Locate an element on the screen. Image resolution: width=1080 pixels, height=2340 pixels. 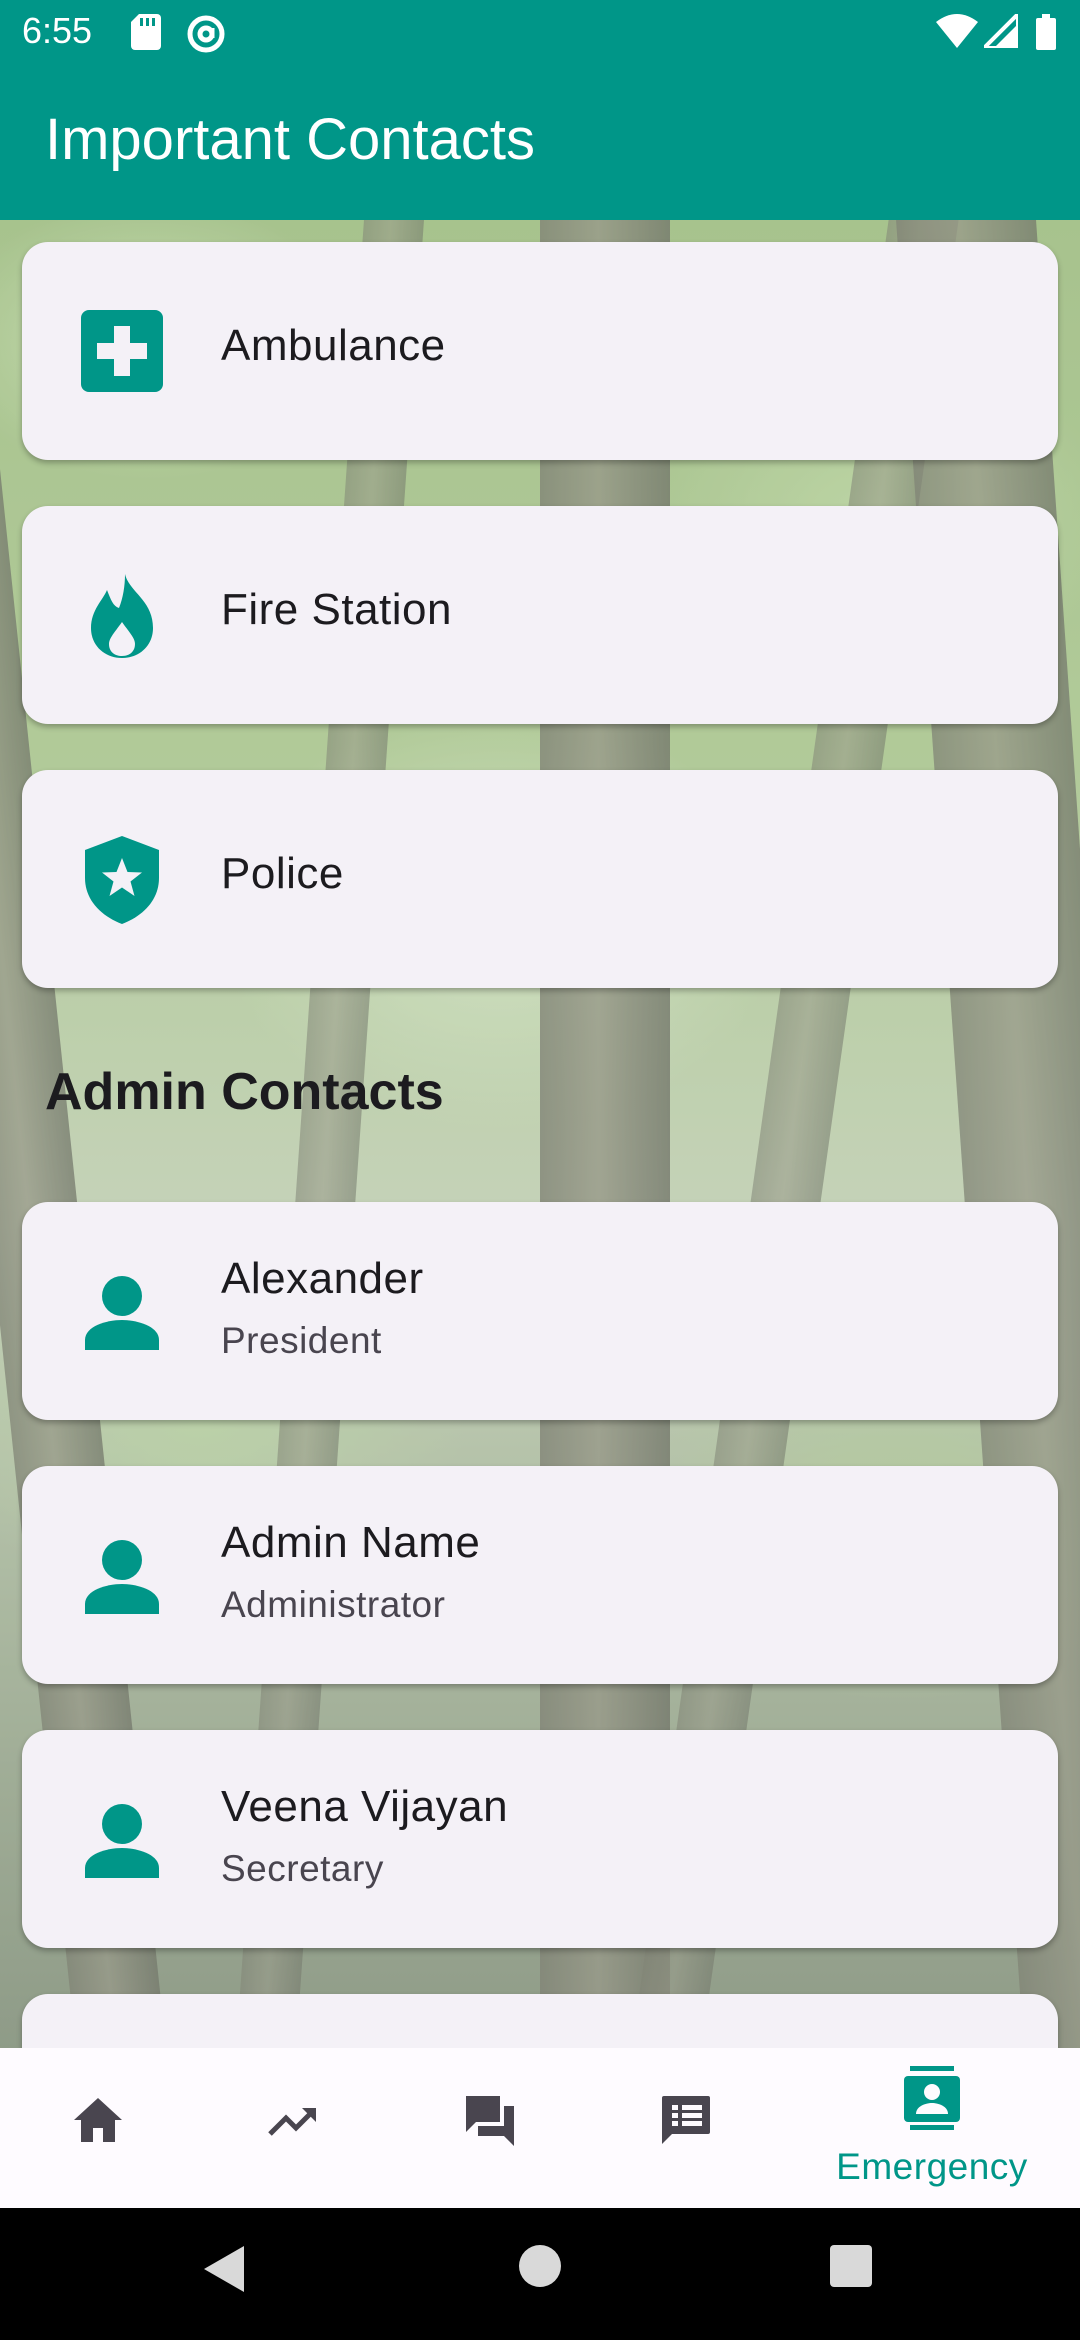
nav-forum is located at coordinates (490, 2128).